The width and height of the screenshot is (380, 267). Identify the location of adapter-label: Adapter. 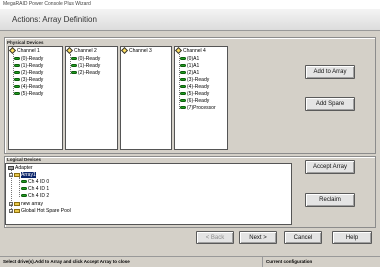
(24, 168).